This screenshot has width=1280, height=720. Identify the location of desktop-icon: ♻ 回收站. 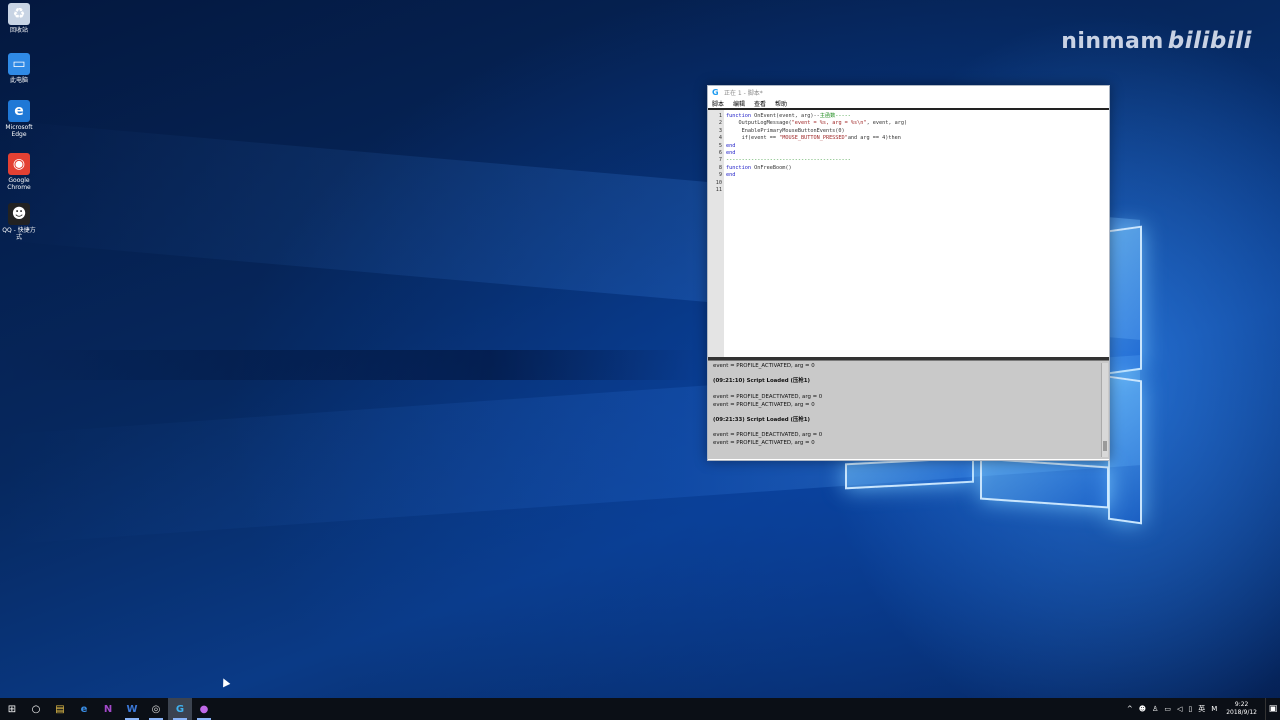
(19, 18).